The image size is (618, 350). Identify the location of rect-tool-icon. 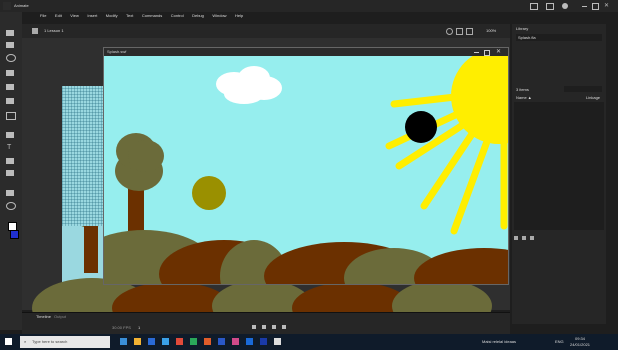
(11, 116).